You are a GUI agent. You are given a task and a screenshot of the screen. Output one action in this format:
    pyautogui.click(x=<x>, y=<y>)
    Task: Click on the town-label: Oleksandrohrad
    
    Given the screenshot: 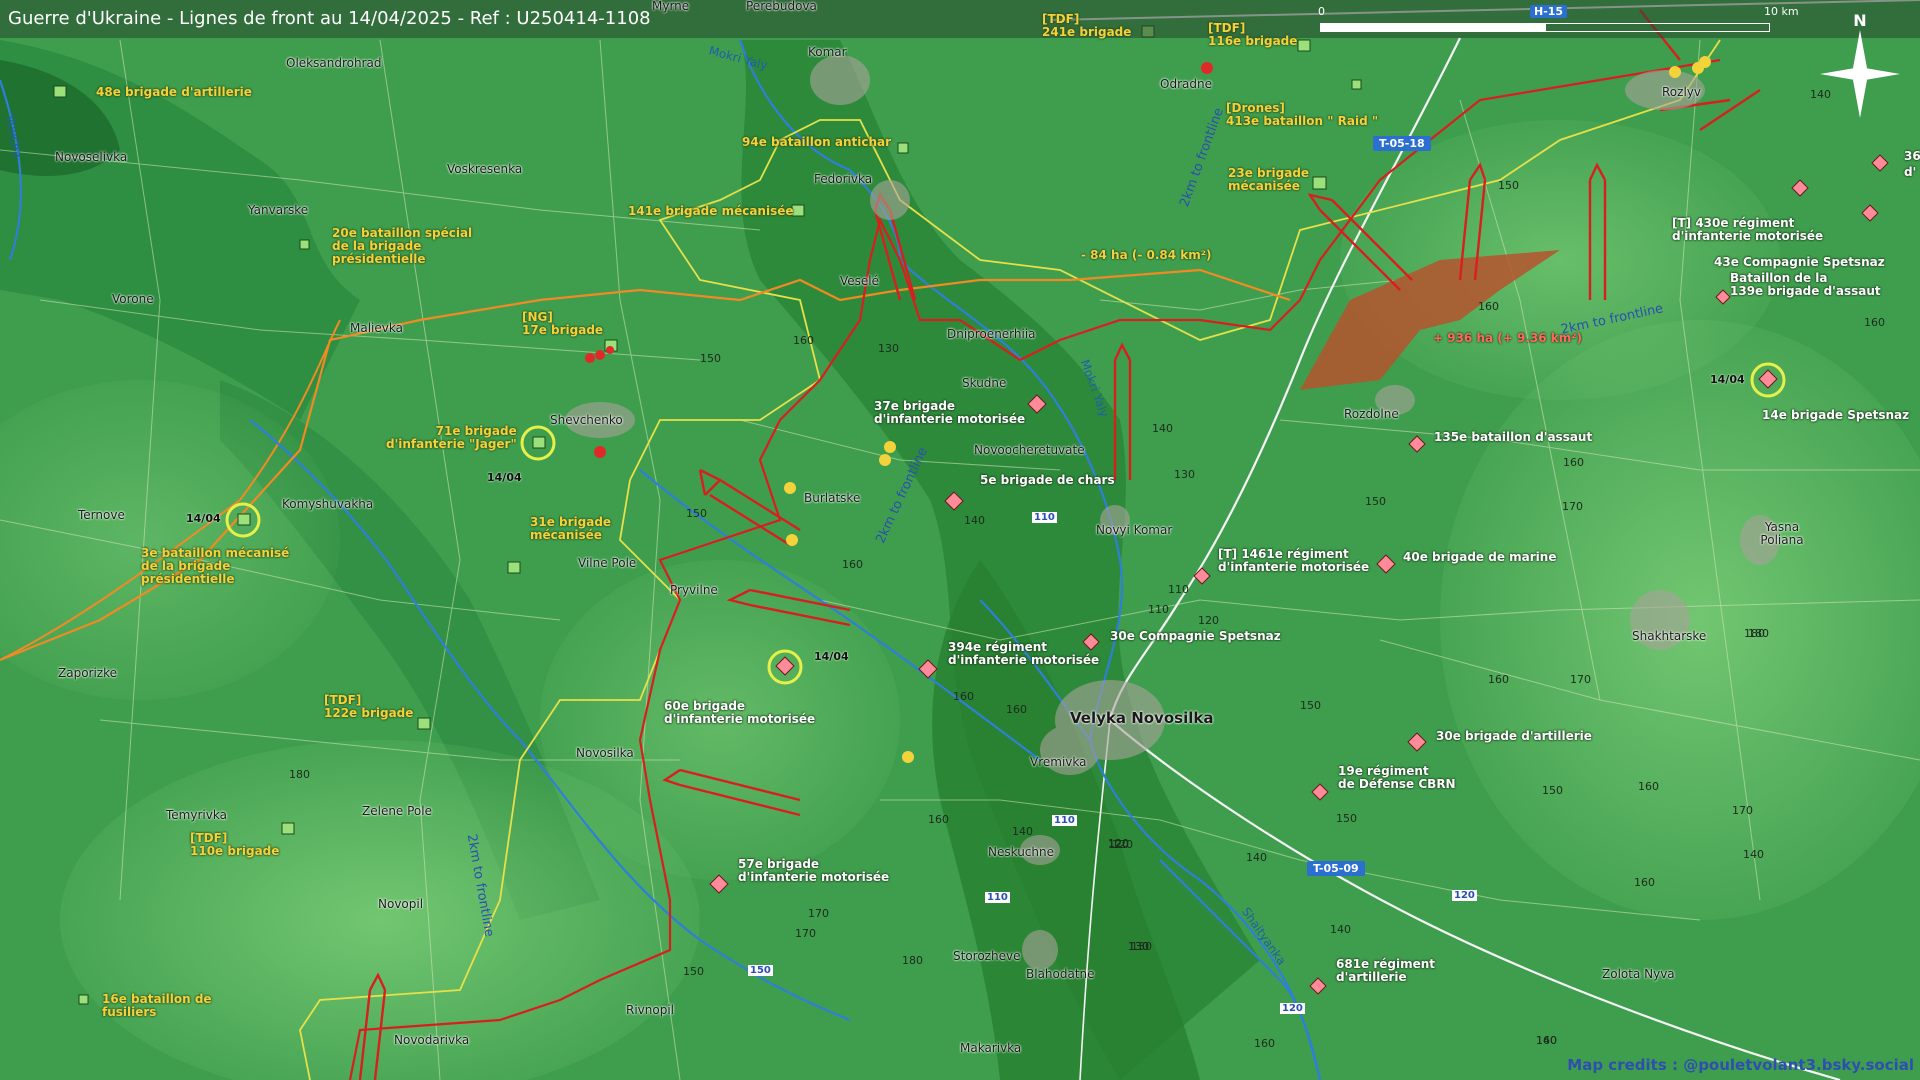 What is the action you would take?
    pyautogui.click(x=334, y=63)
    